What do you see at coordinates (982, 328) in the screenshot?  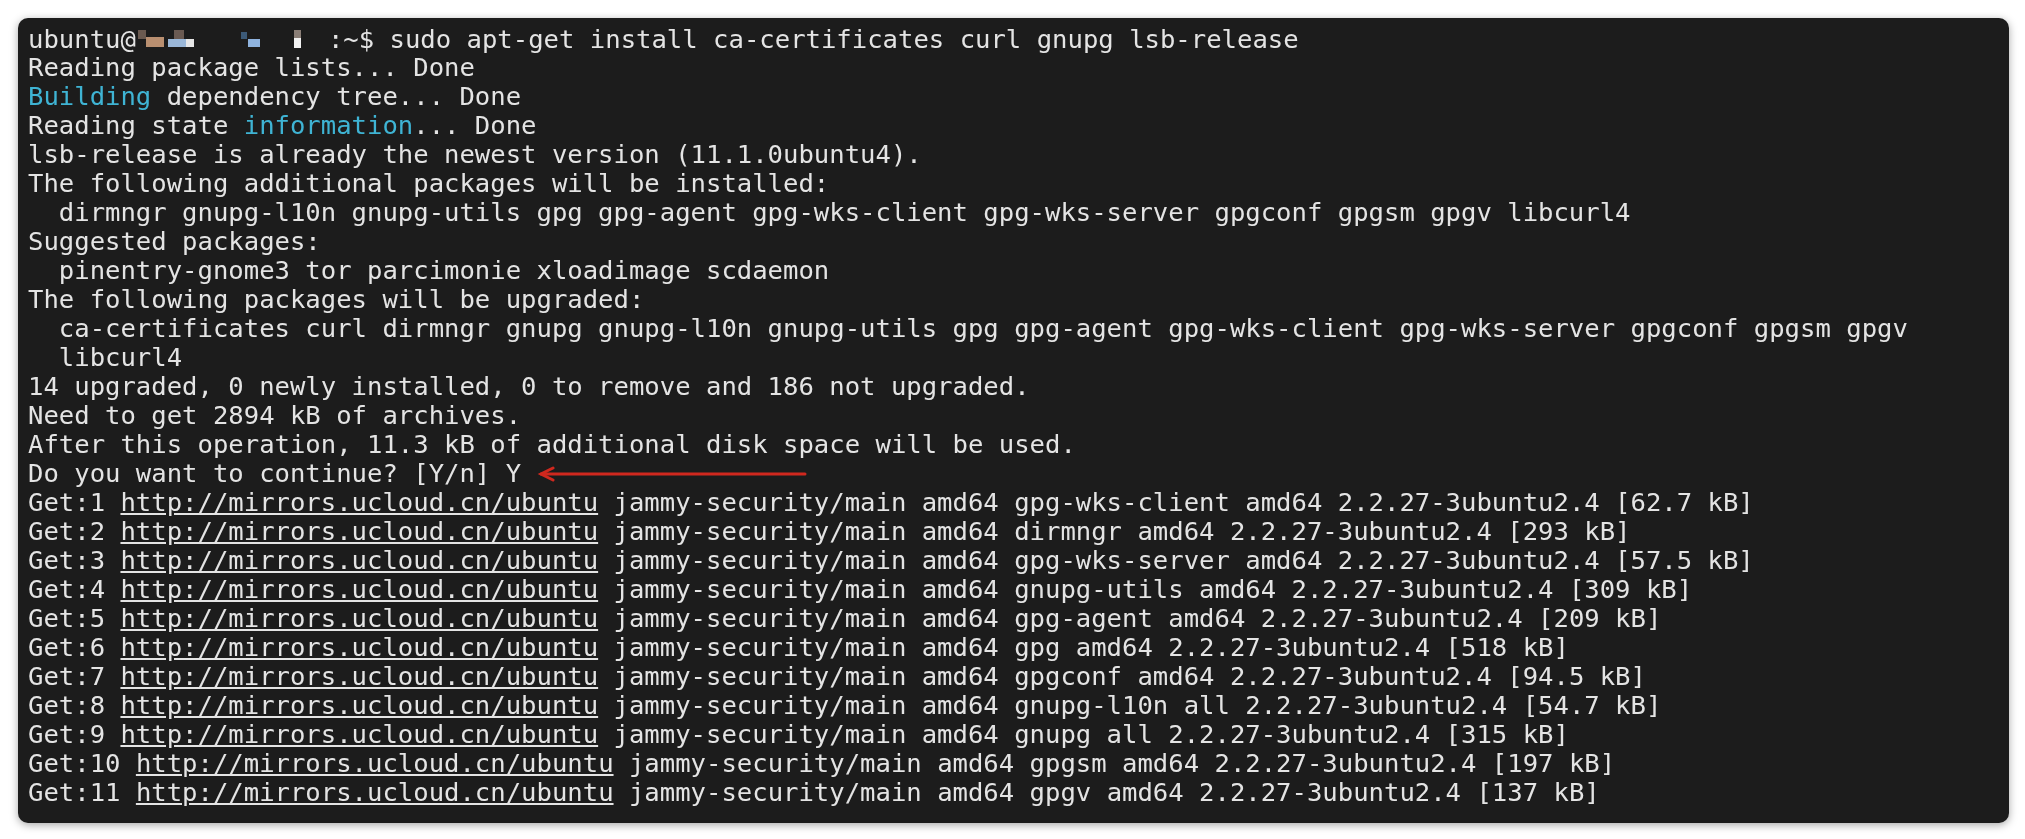 I see `terminal-line: ca-certificates curl dirmngr gnupg gnupg-l10n gnupg-utils gpg gpg-agent gpg-wks-client gpg-wks-server gpgconf gpgsm gpgv` at bounding box center [982, 328].